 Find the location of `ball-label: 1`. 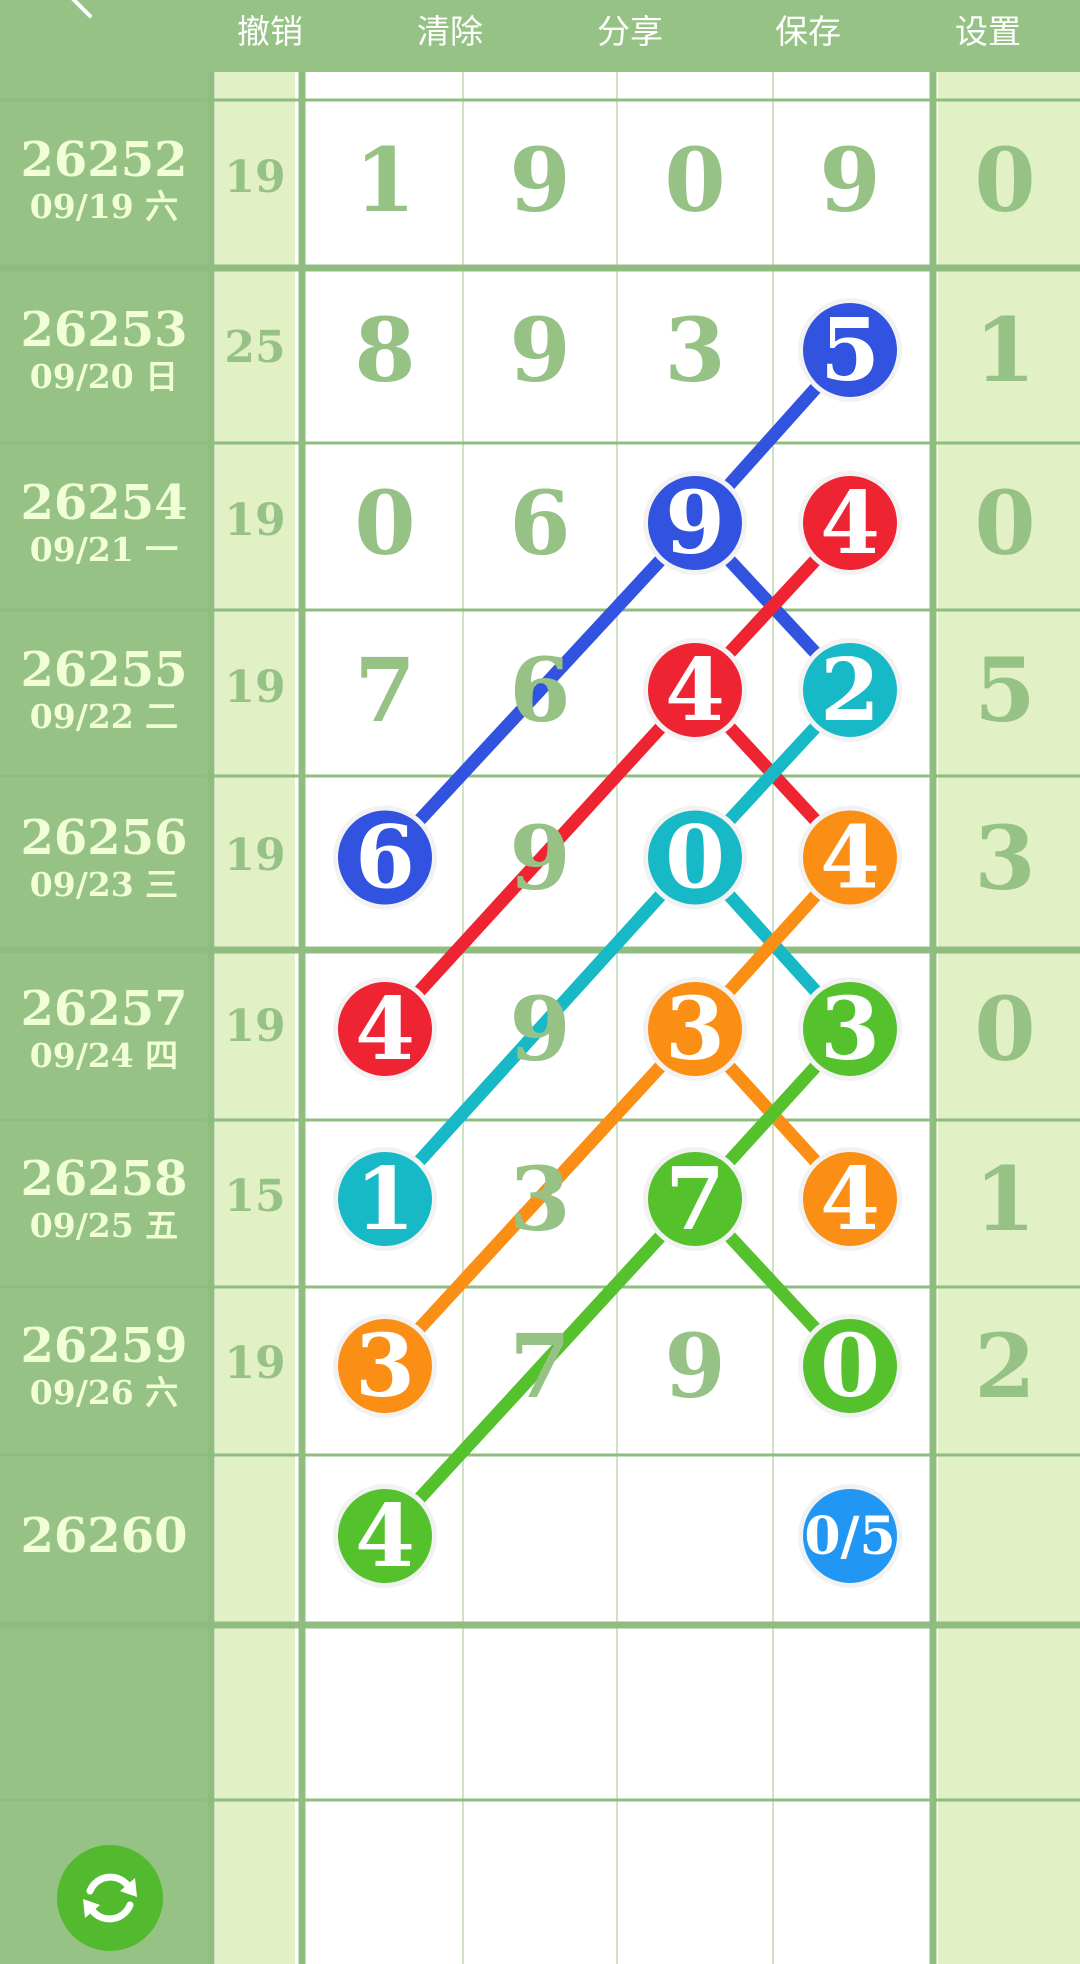

ball-label: 1 is located at coordinates (385, 1199).